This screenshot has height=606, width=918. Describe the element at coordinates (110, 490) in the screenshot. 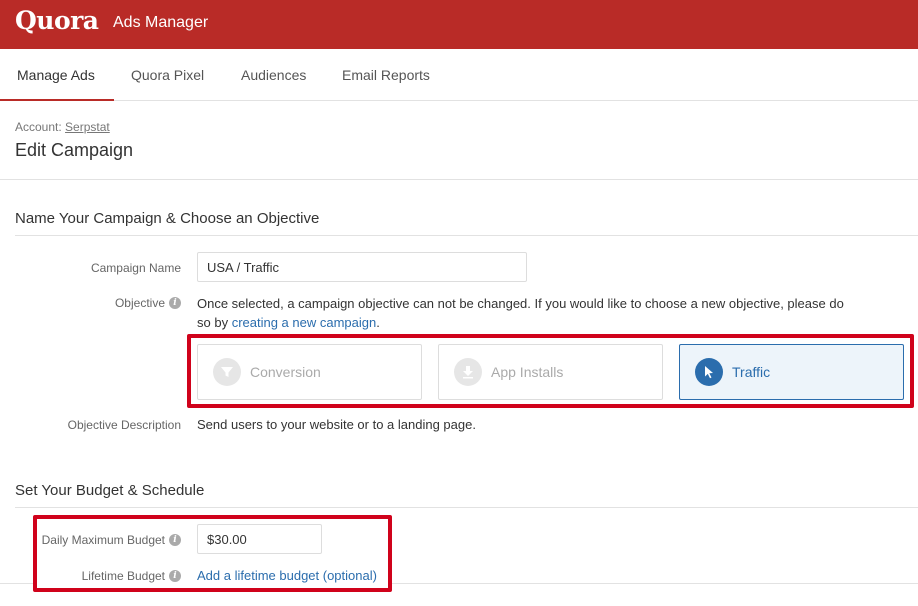

I see `section-title-budget: Set Your Budget & Schedule` at that location.